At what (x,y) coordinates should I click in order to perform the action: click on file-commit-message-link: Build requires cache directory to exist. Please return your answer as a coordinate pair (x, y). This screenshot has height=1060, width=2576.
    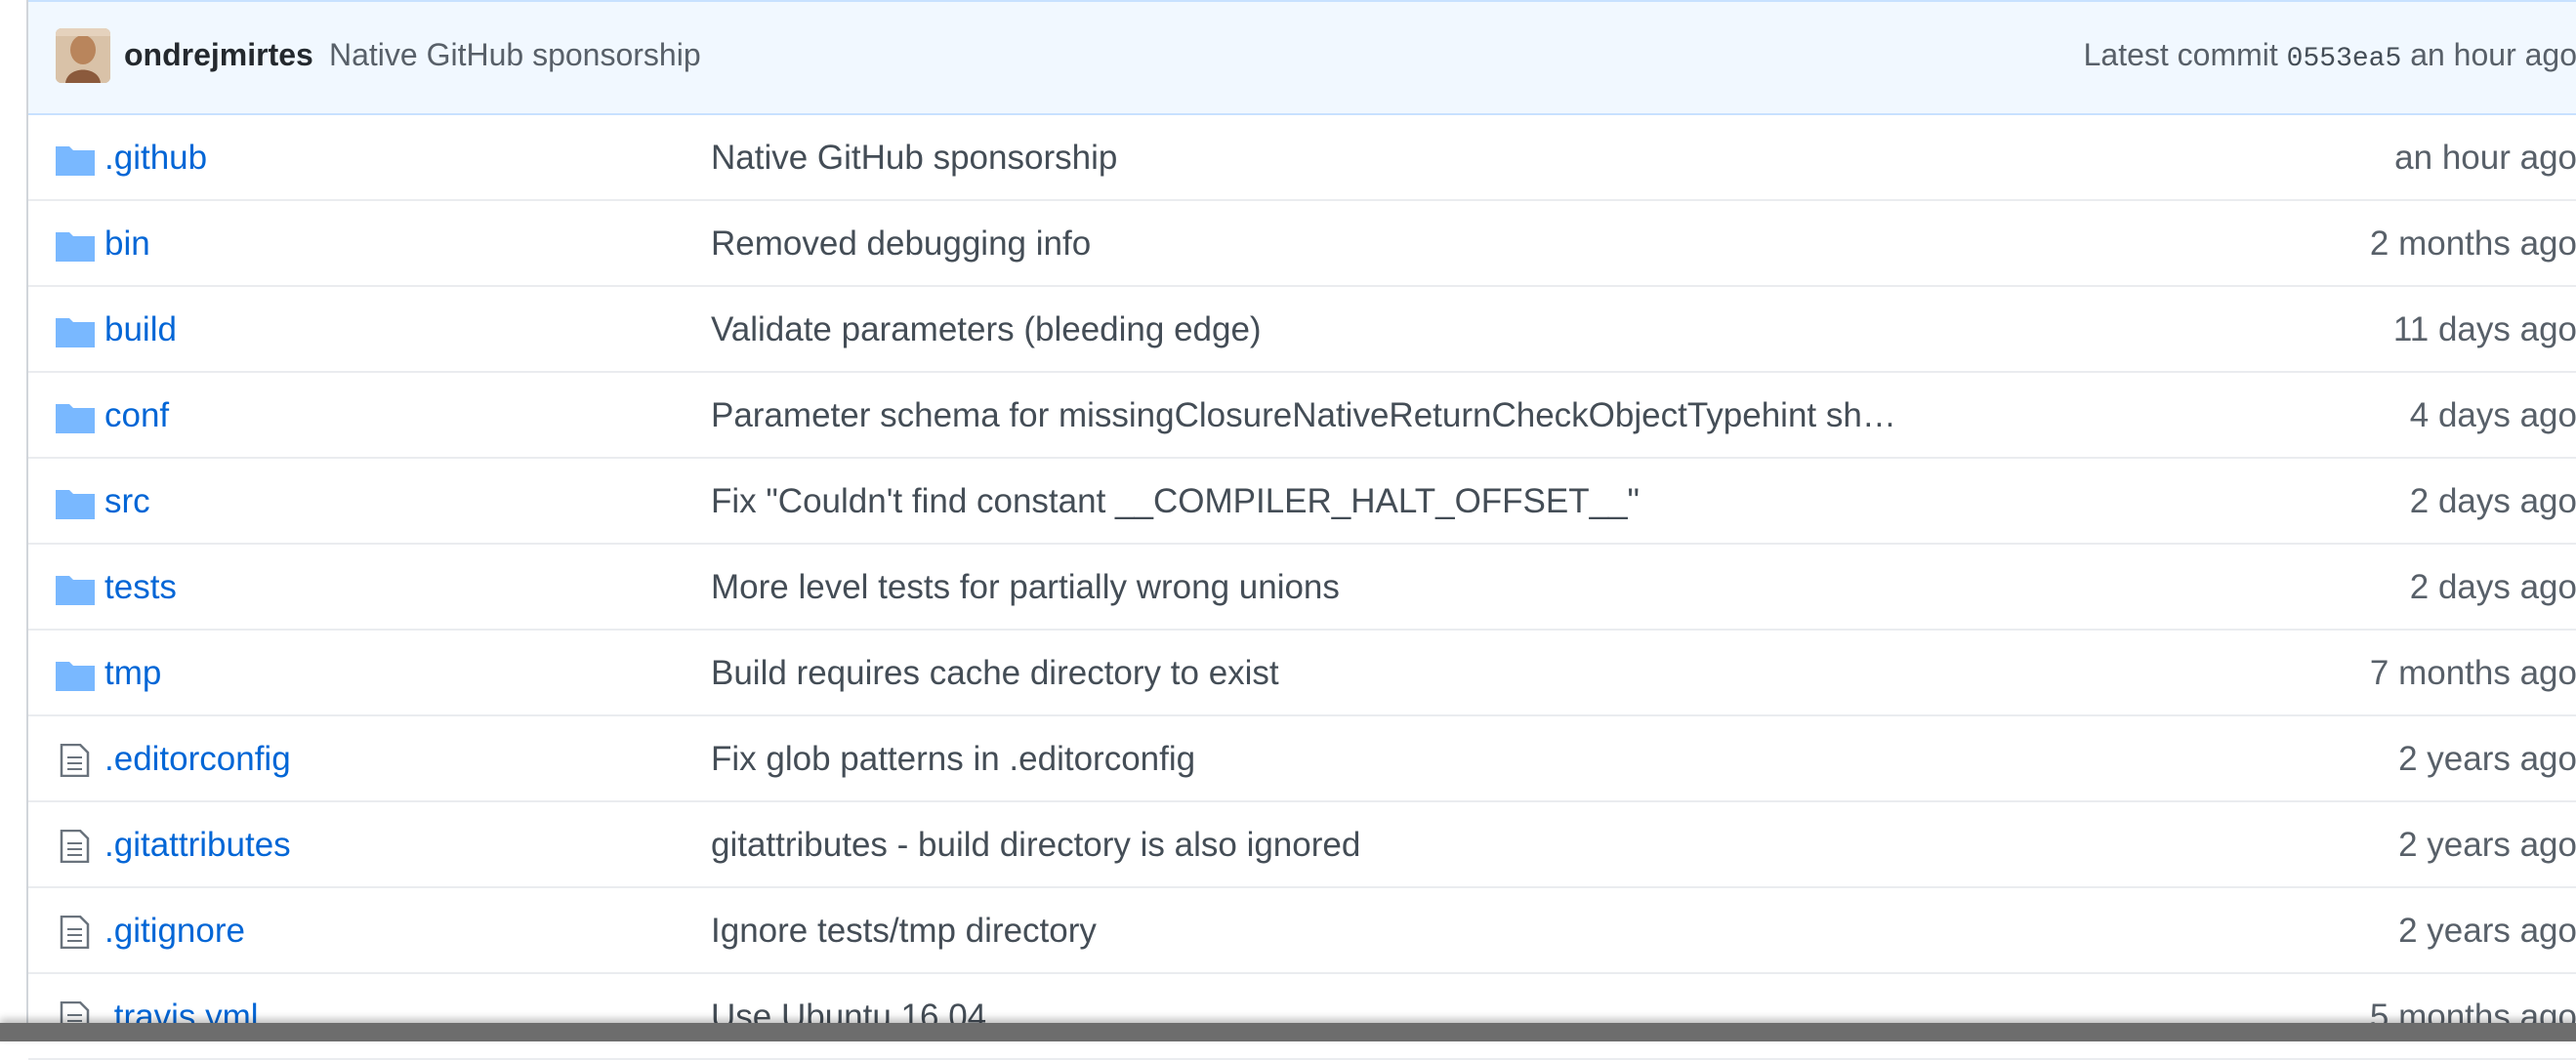
    Looking at the image, I should click on (995, 673).